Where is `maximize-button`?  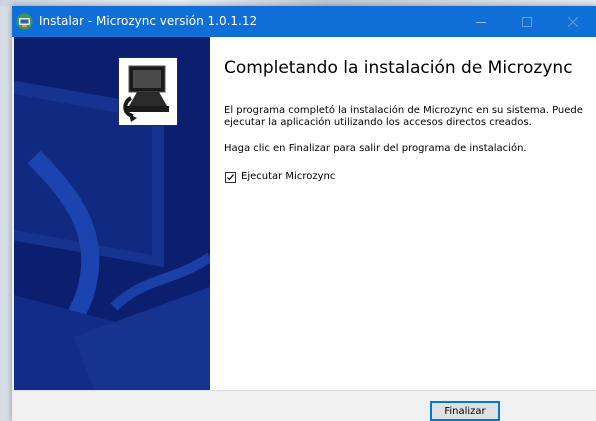
maximize-button is located at coordinates (527, 21).